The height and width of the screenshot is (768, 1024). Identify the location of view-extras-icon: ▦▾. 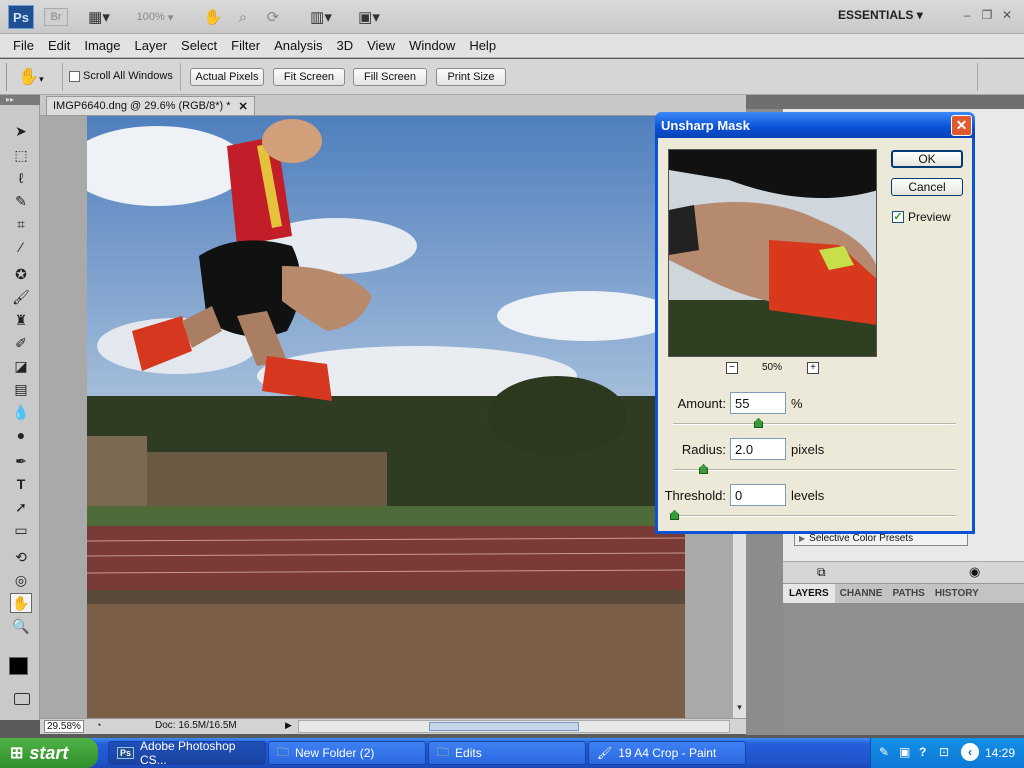
(99, 17).